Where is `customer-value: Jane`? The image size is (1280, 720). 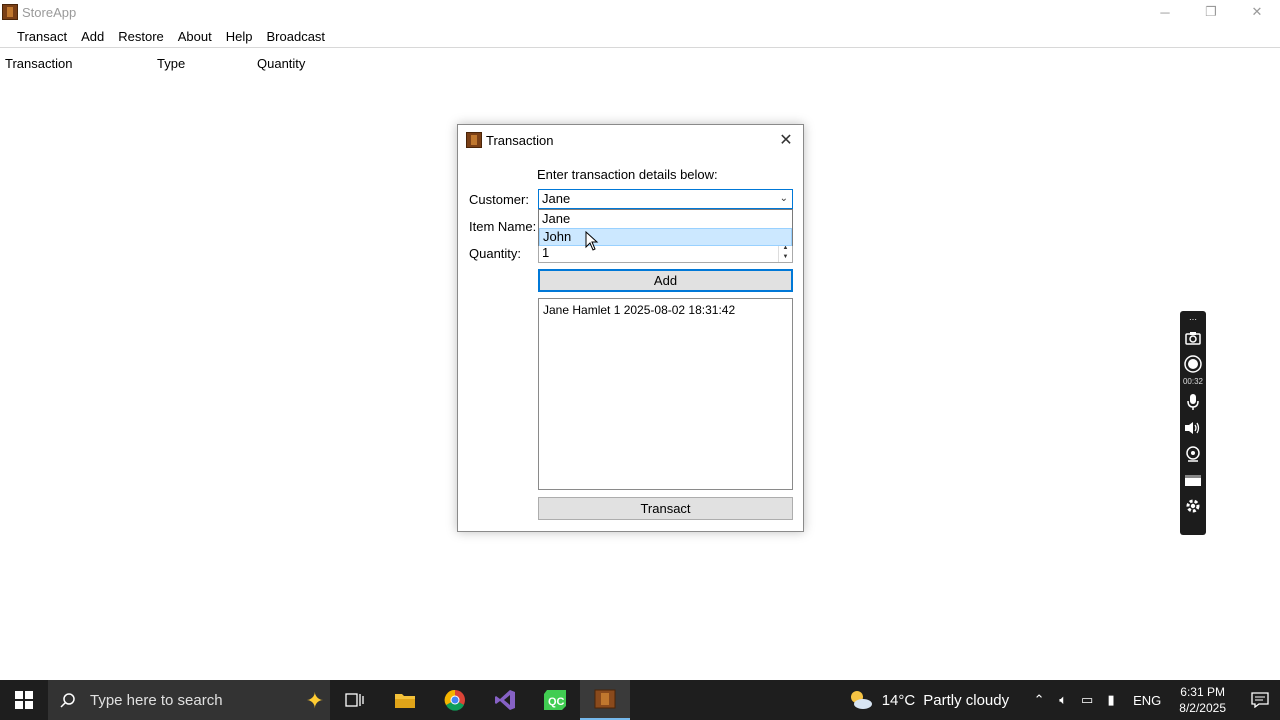
customer-value: Jane is located at coordinates (556, 198).